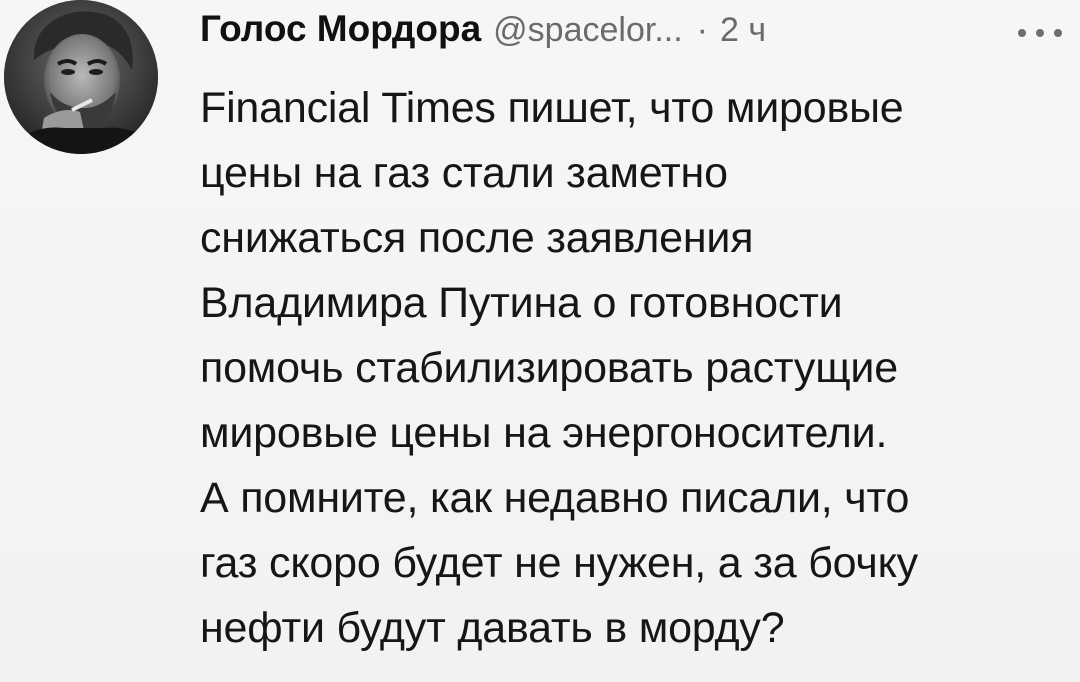 Image resolution: width=1080 pixels, height=682 pixels. I want to click on more-options-button, so click(1040, 33).